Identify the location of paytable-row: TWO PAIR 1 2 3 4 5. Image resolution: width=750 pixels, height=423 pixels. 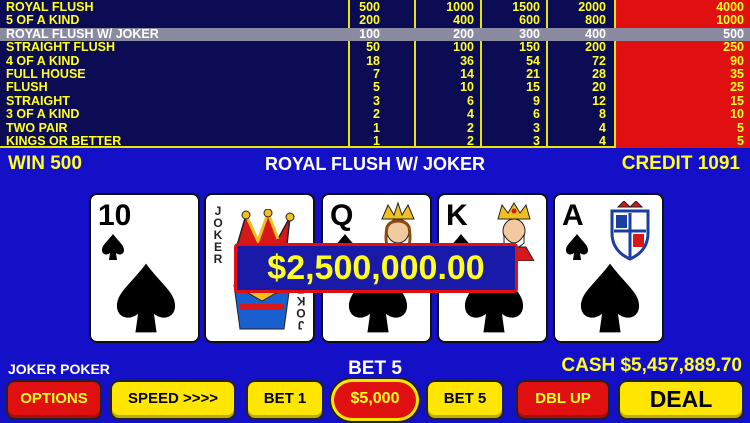
(375, 127).